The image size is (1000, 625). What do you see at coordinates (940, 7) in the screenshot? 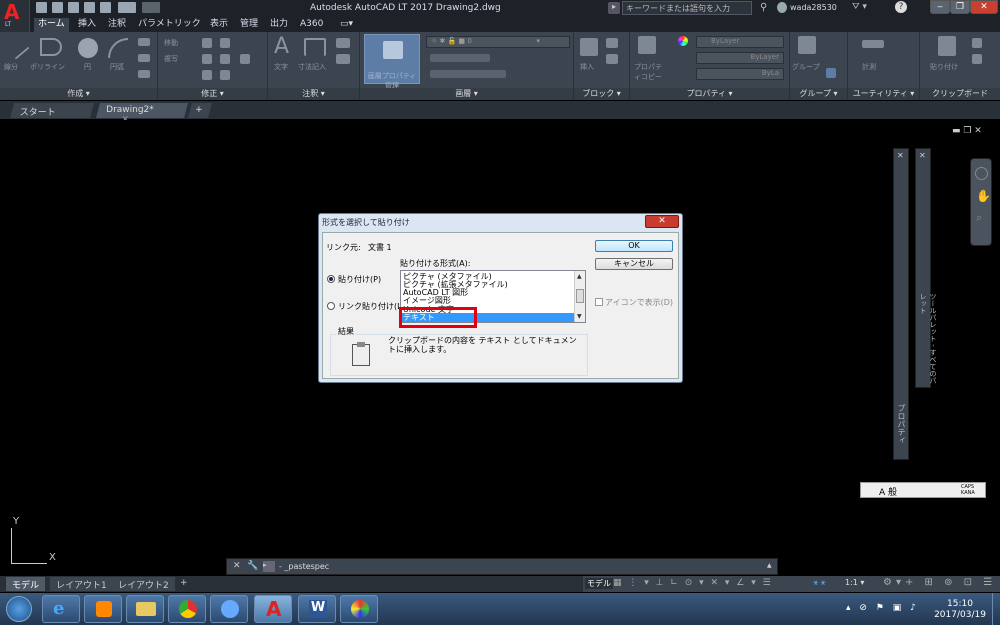
I see `minimize-button: ‒` at bounding box center [940, 7].